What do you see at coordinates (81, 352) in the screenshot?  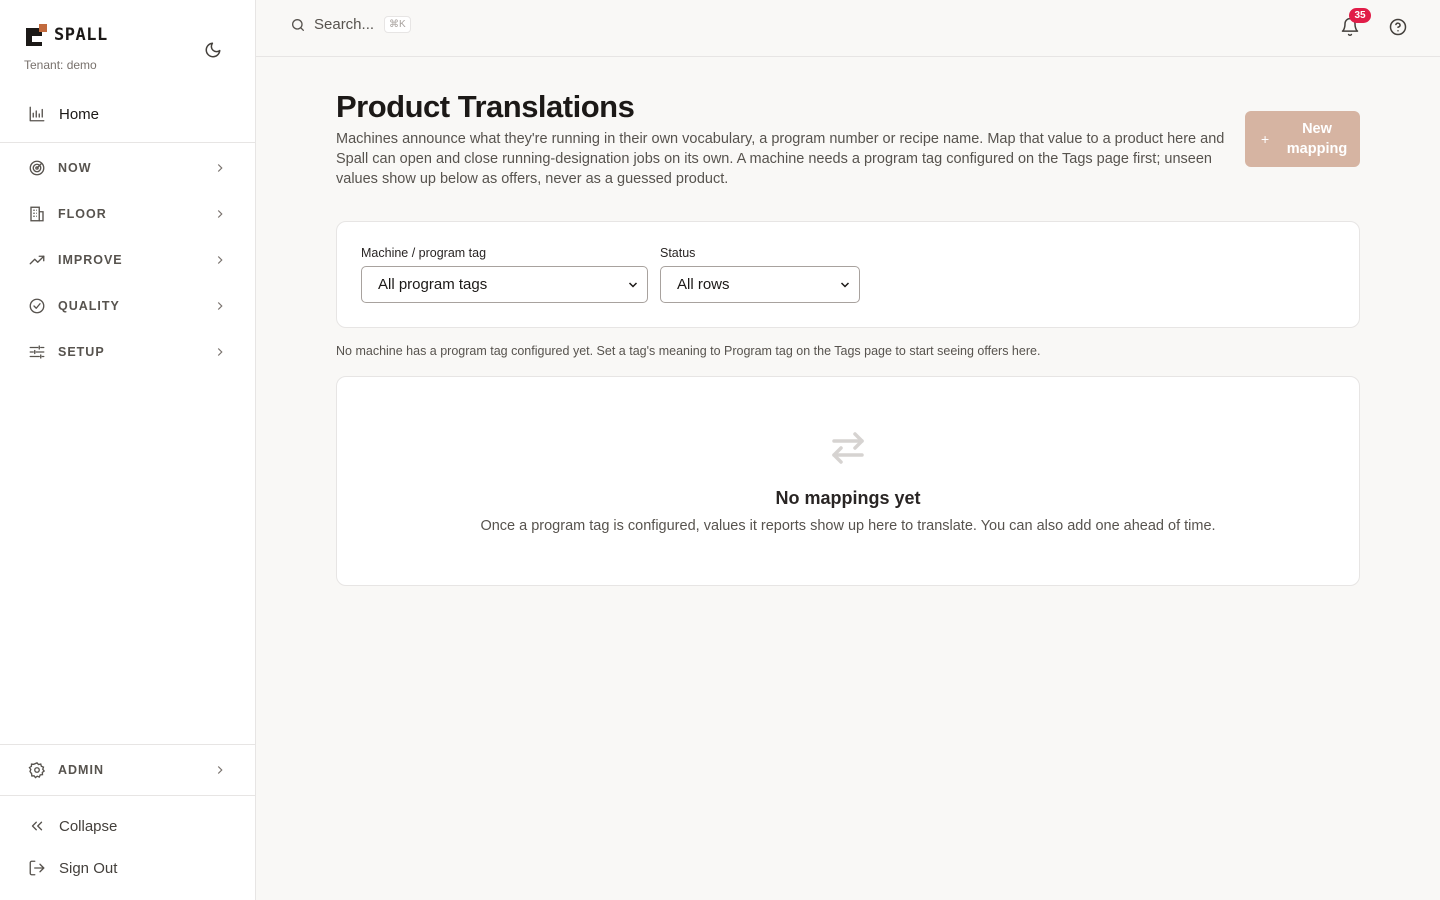 I see `sidebar-group-label: SETUP` at bounding box center [81, 352].